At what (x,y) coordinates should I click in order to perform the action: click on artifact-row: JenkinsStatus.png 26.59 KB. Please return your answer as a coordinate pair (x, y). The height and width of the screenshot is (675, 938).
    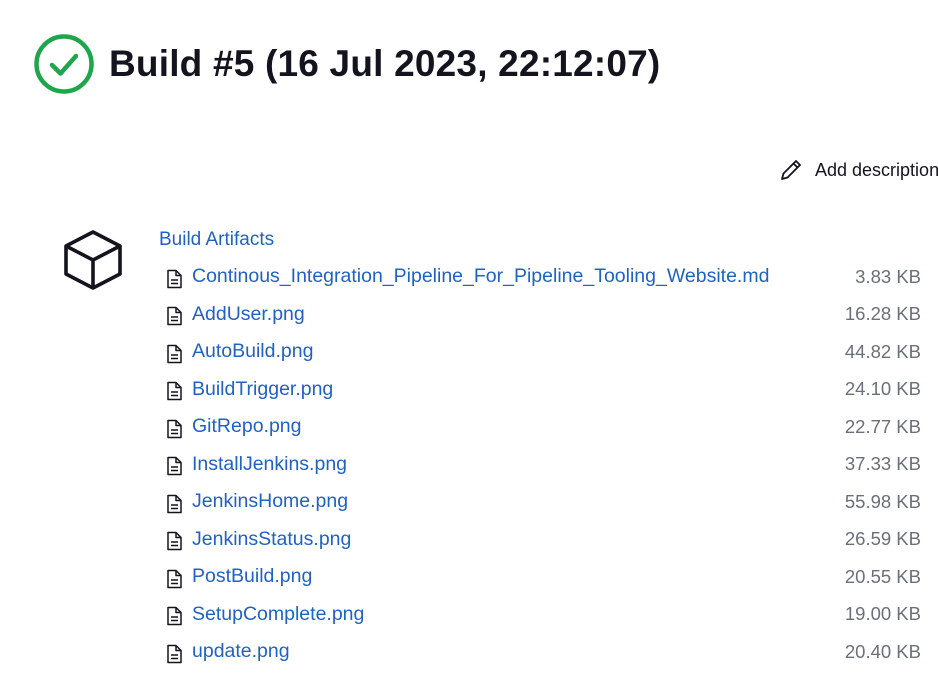
    Looking at the image, I should click on (542, 540).